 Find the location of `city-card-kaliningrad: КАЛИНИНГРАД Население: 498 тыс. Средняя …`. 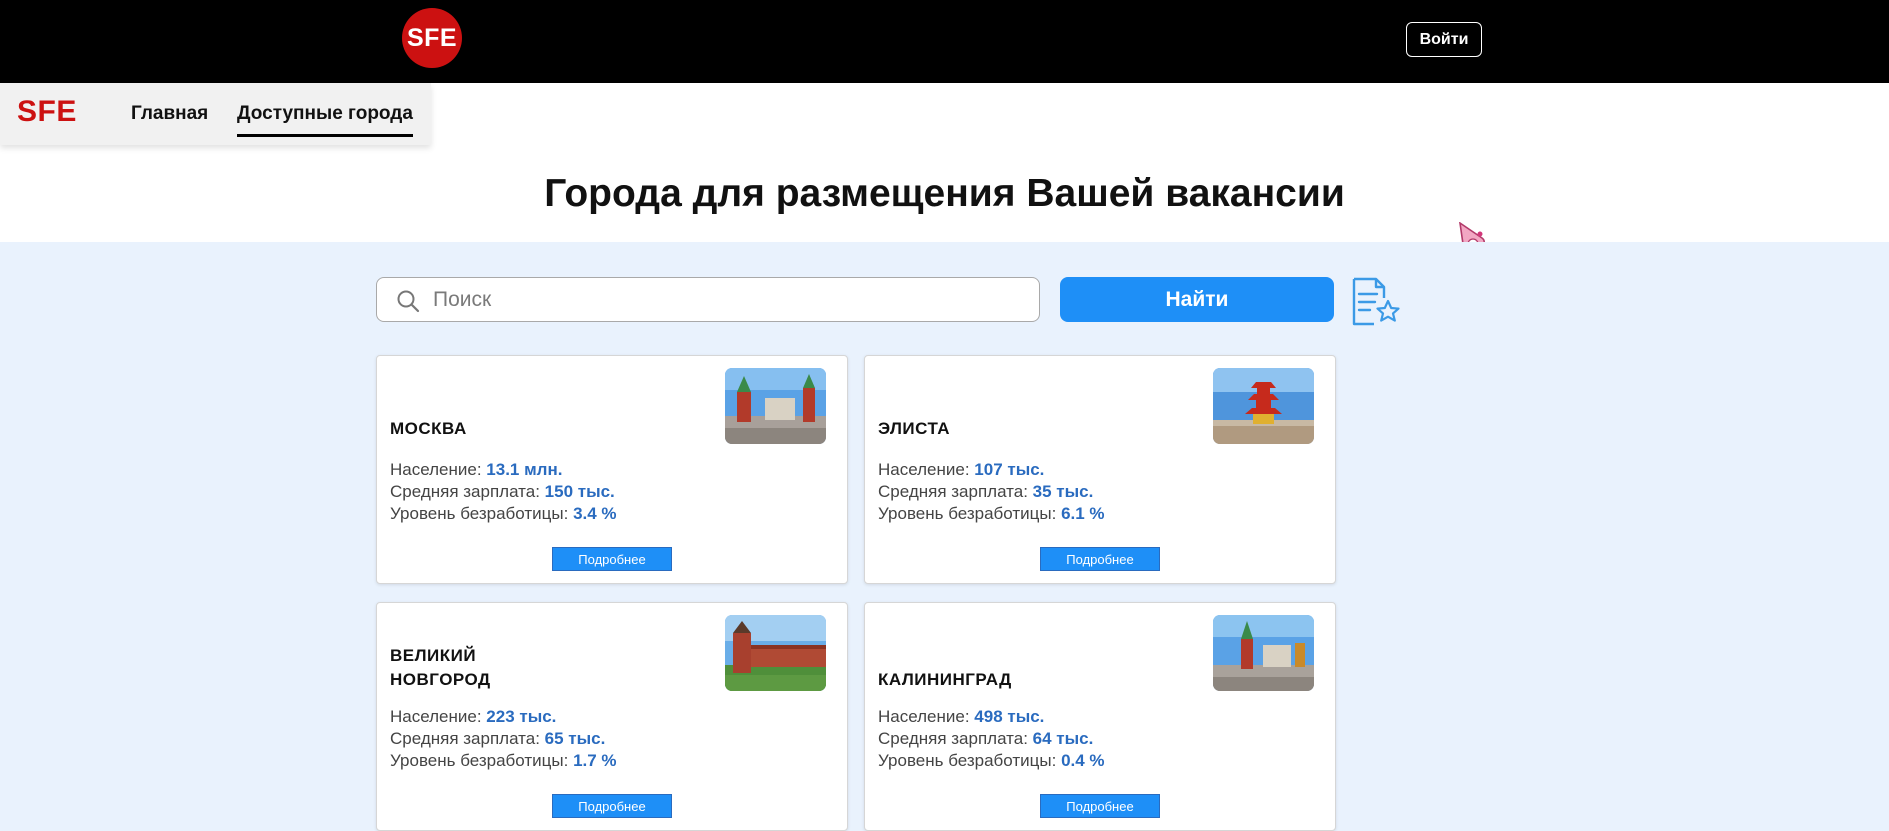

city-card-kaliningrad: КАЛИНИНГРАД Население: 498 тыс. Средняя … is located at coordinates (1100, 716).